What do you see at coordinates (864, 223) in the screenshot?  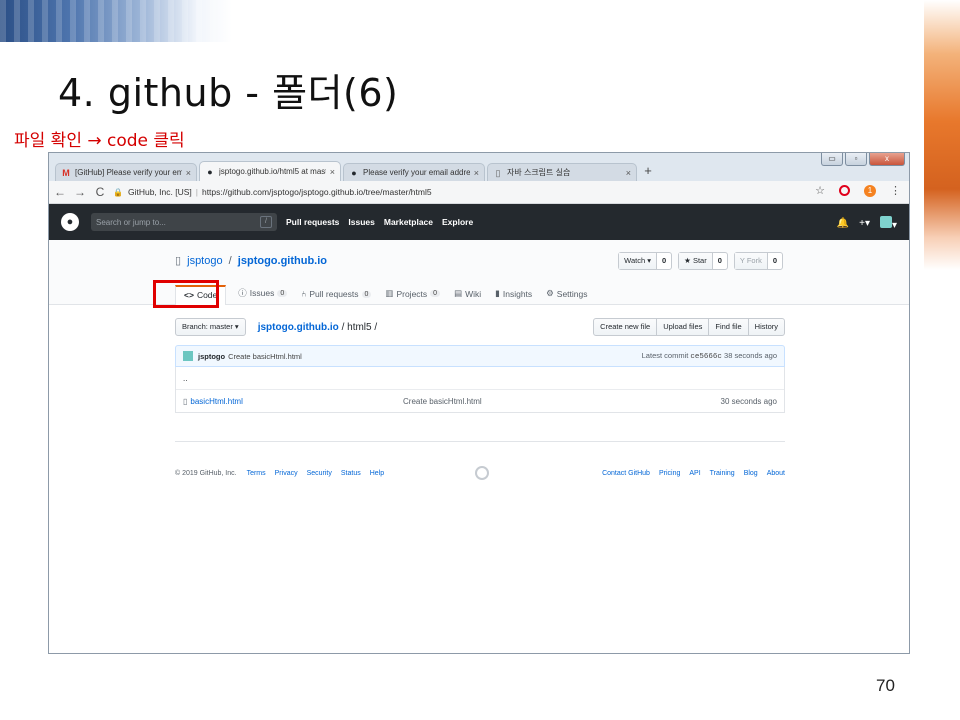 I see `create-new-icon: +▾` at bounding box center [864, 223].